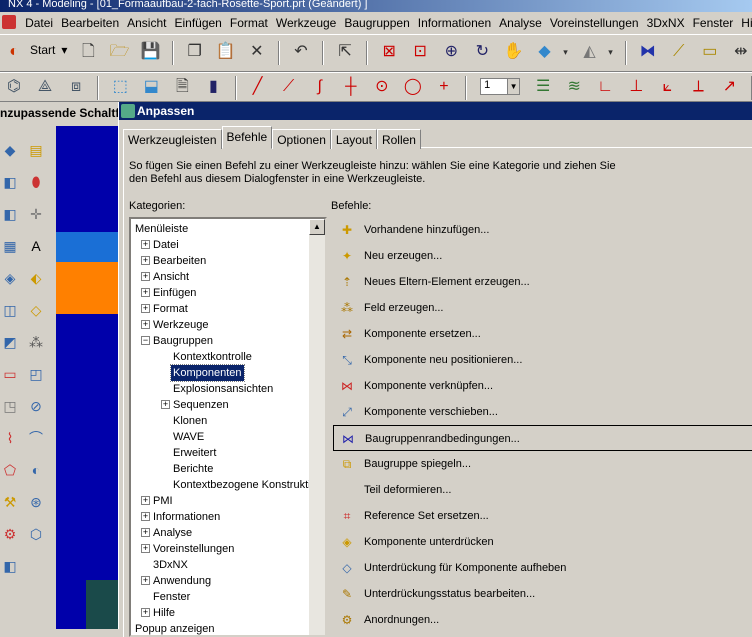 This screenshot has width=752, height=637. I want to click on tab-befehle: Befehle, so click(247, 137).